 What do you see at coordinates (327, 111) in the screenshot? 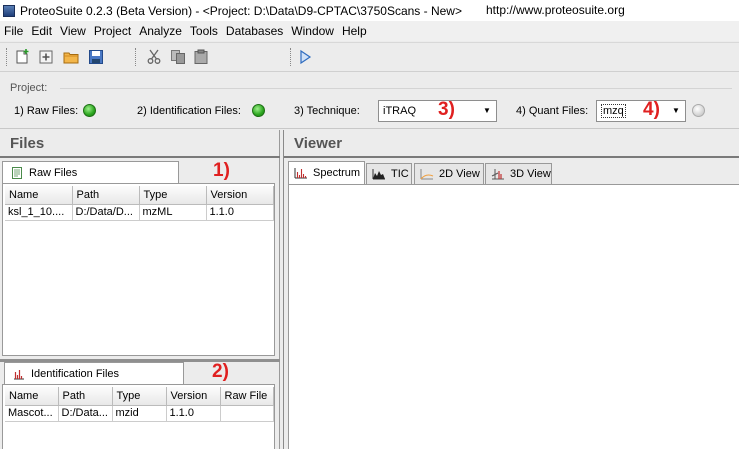
I see `technique-label: 3) Technique:` at bounding box center [327, 111].